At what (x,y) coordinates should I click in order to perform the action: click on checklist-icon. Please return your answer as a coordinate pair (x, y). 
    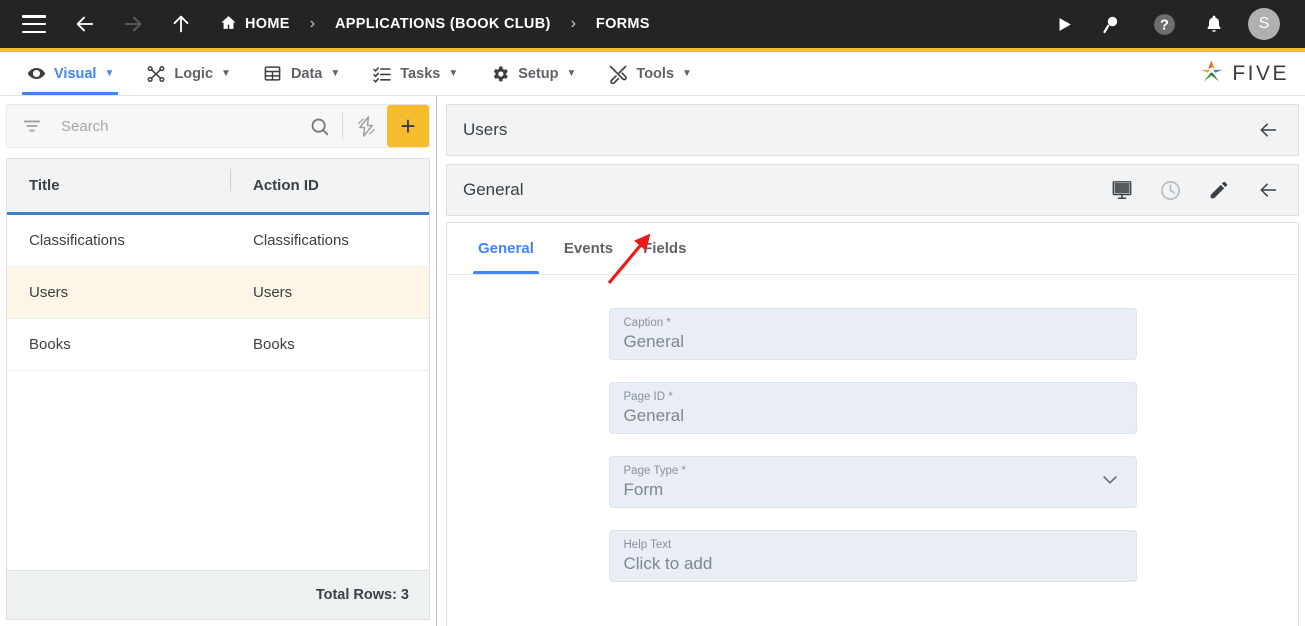
    Looking at the image, I should click on (382, 74).